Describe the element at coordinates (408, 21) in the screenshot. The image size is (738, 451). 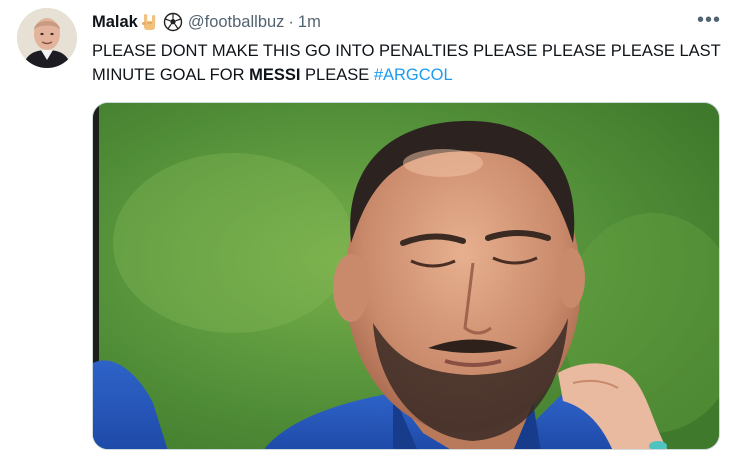
I see `tweet-header: Malak @footballbuz · 1m •••` at that location.